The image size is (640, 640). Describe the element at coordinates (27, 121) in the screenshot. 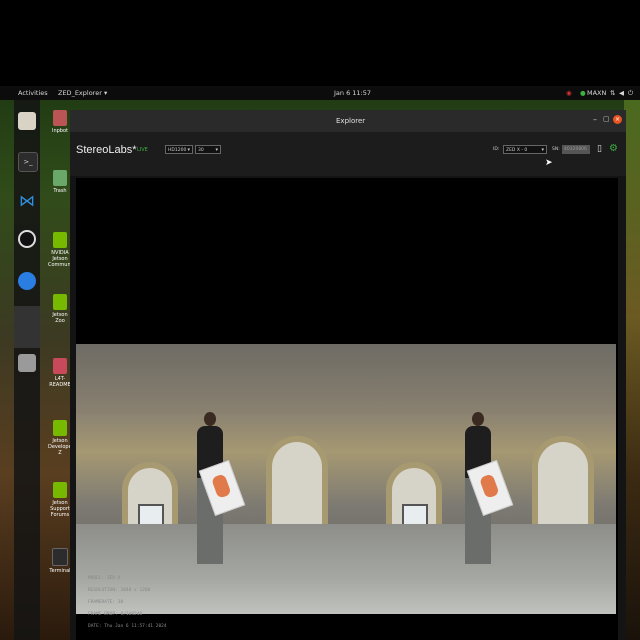

I see `files-icon` at that location.